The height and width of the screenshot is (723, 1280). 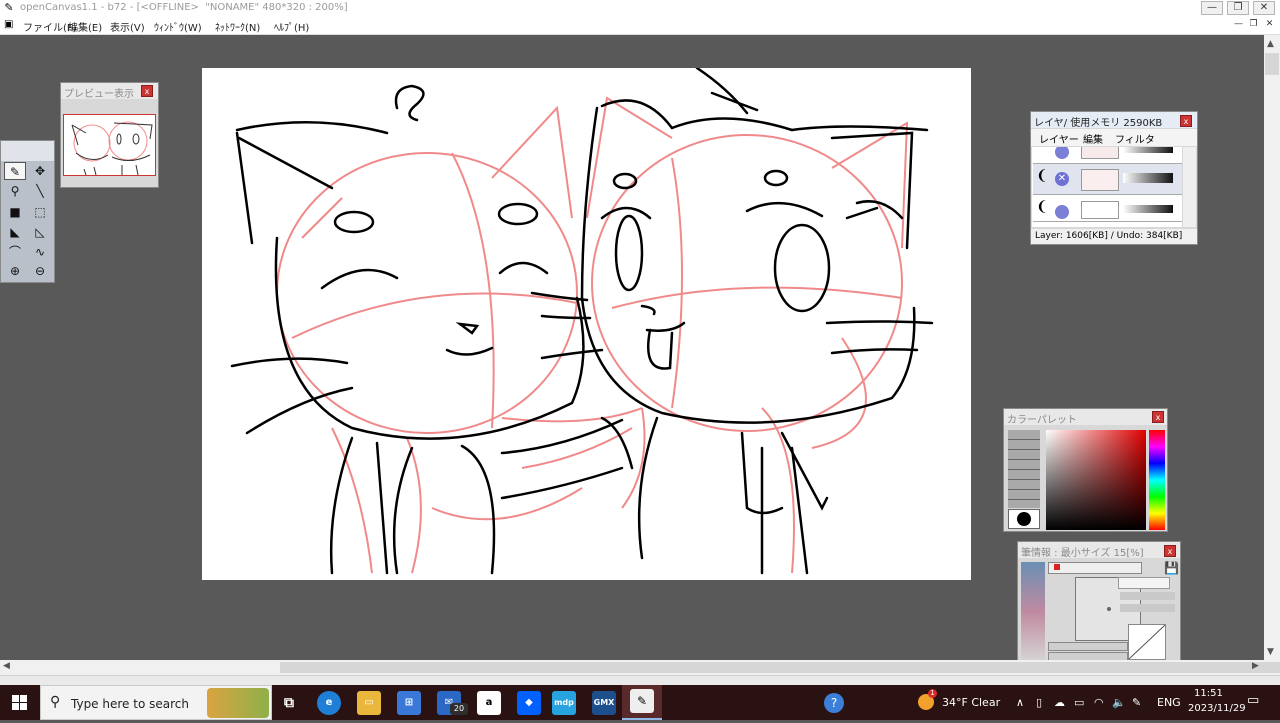 I want to click on line-tool-icon: ╲, so click(x=40, y=191).